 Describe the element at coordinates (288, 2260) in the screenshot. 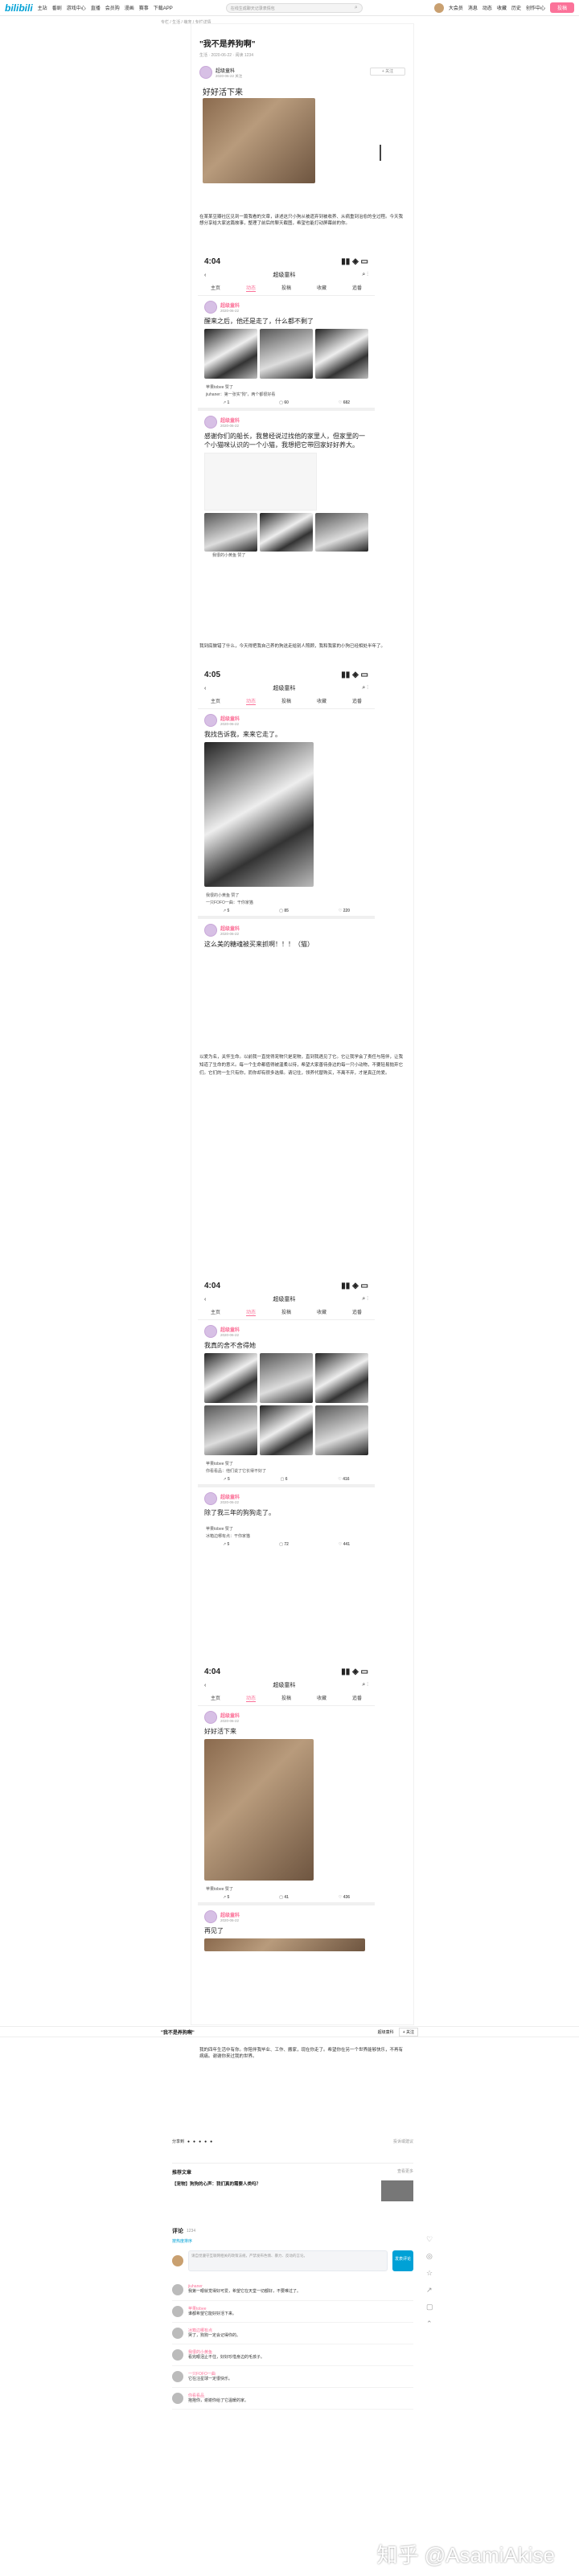

I see `comment-input: 请自觉遵守互联网相关的政策法规，严禁发布色情、暴力、反动的言论。` at that location.